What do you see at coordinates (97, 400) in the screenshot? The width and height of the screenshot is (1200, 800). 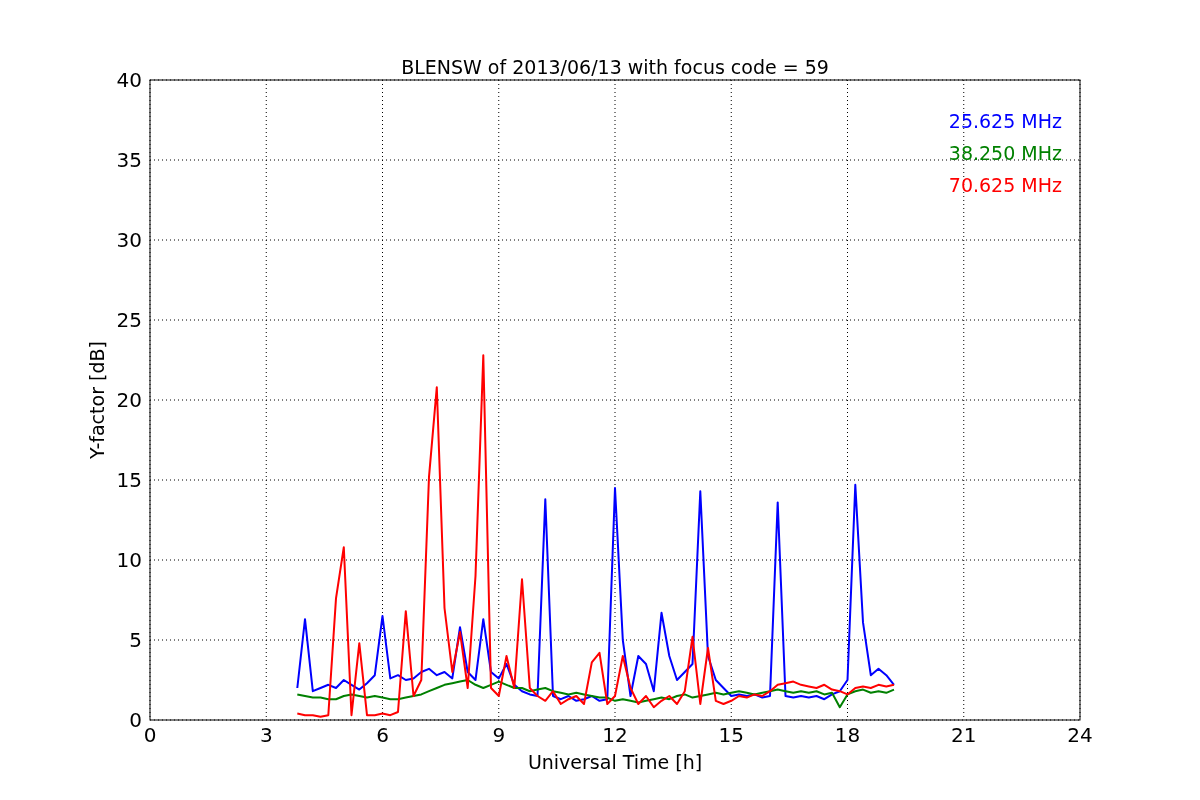 I see `y-axis-label: Y-factor [dB]` at bounding box center [97, 400].